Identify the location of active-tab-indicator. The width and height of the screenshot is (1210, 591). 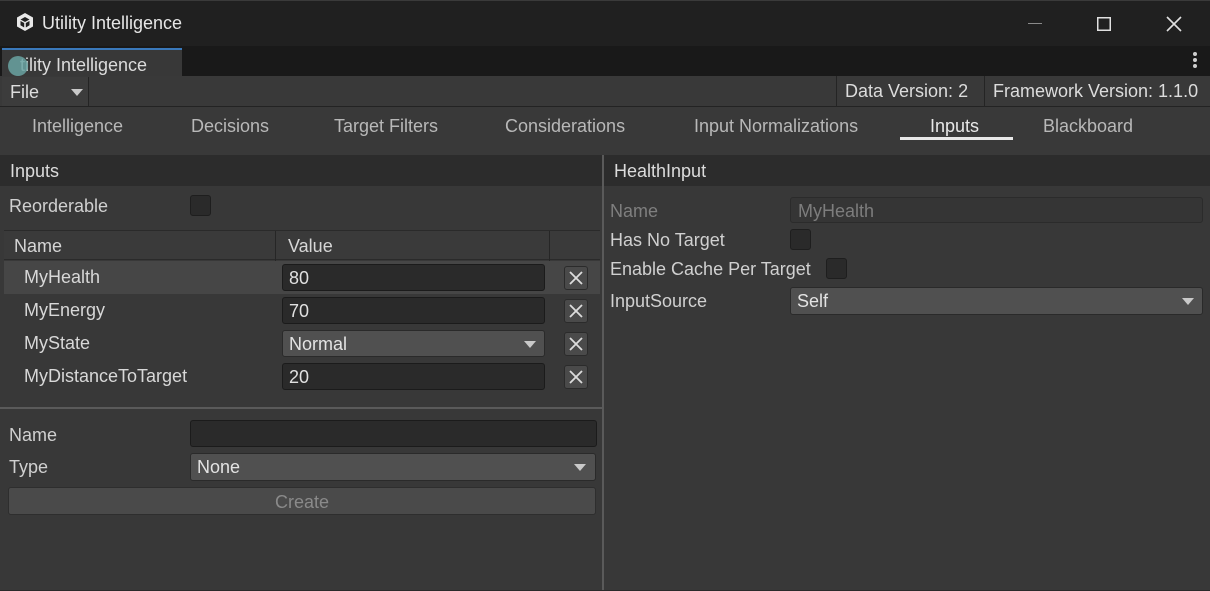
(956, 138).